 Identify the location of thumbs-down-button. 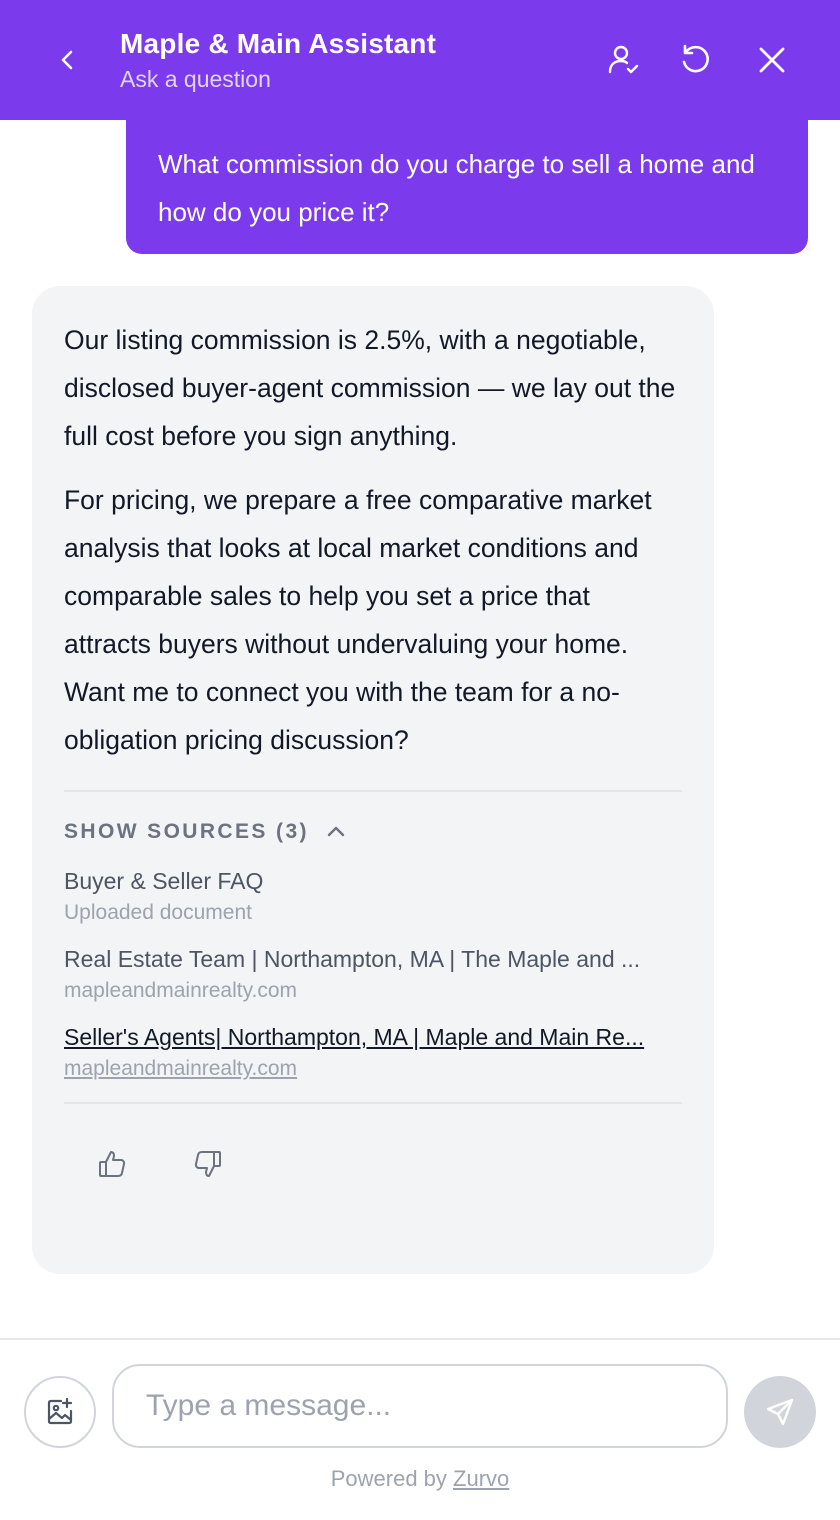
(208, 1164).